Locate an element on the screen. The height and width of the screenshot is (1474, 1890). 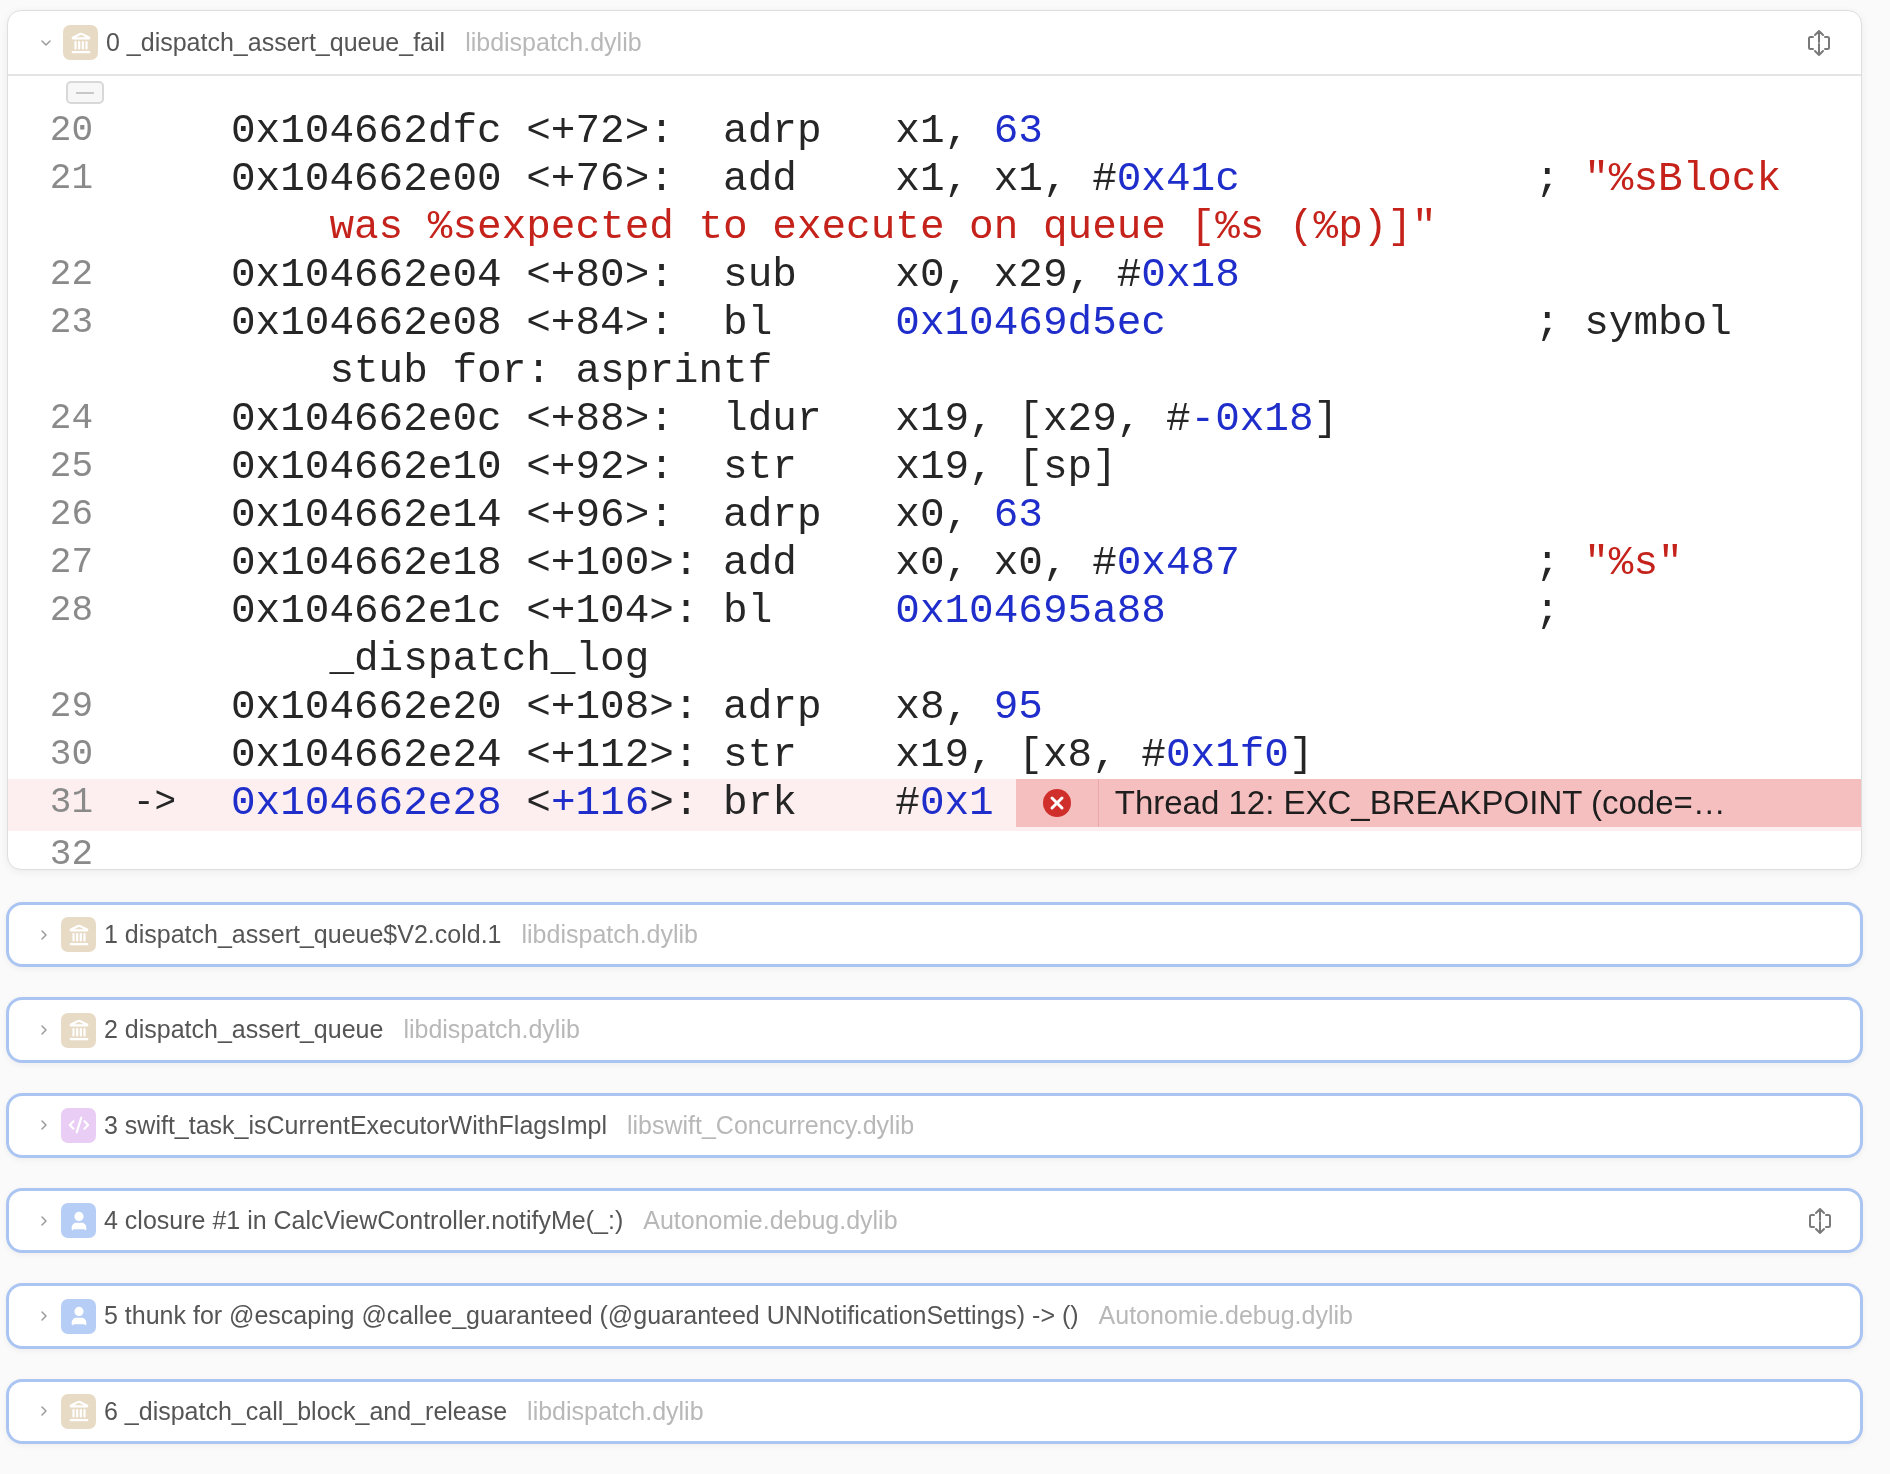
collapse-handle is located at coordinates (85, 92).